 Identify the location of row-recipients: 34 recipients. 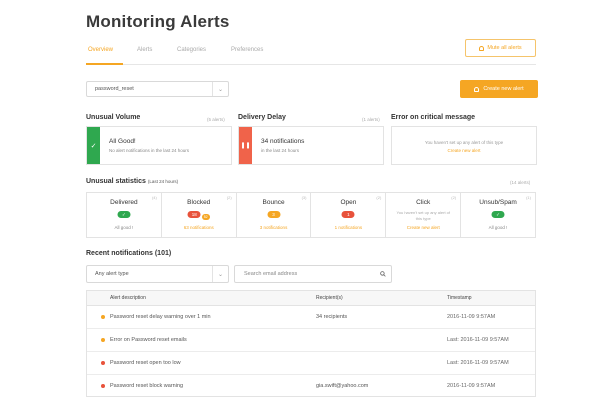
(332, 317).